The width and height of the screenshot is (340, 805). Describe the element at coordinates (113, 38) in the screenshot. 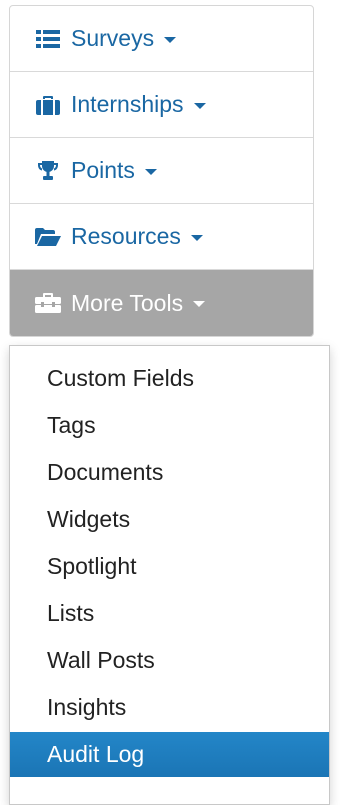

I see `nav-item-label: Surveys` at that location.